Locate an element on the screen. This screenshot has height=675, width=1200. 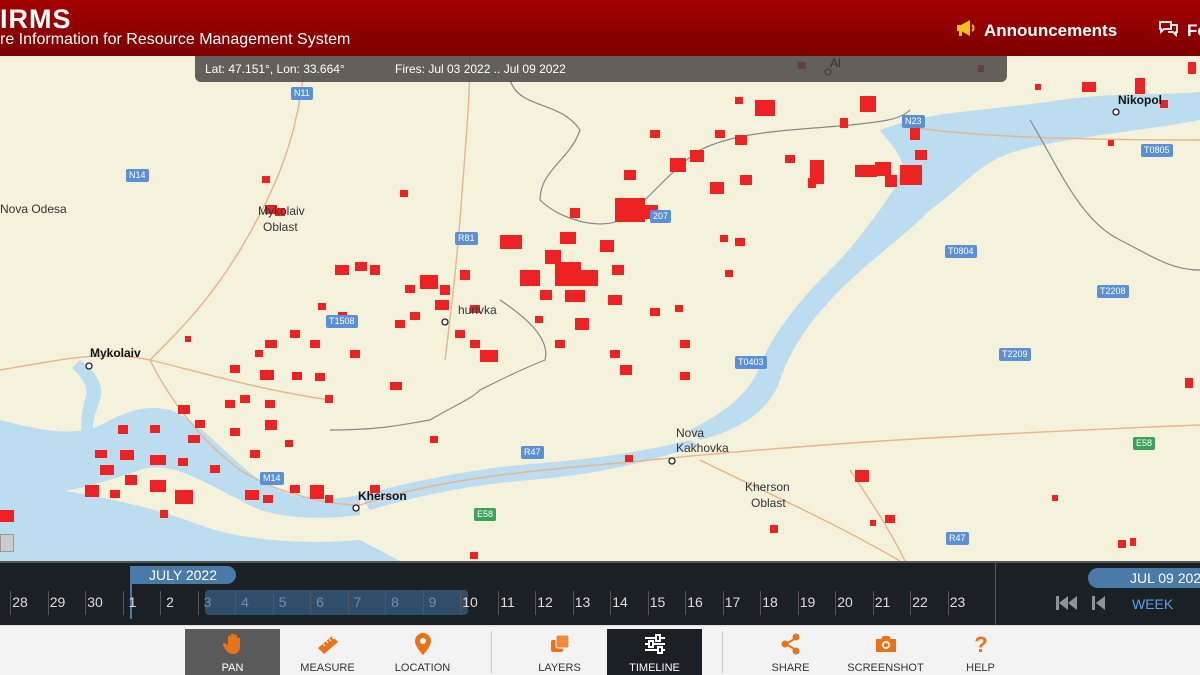
place-kherson-oblast-line2: Oblast is located at coordinates (768, 503).